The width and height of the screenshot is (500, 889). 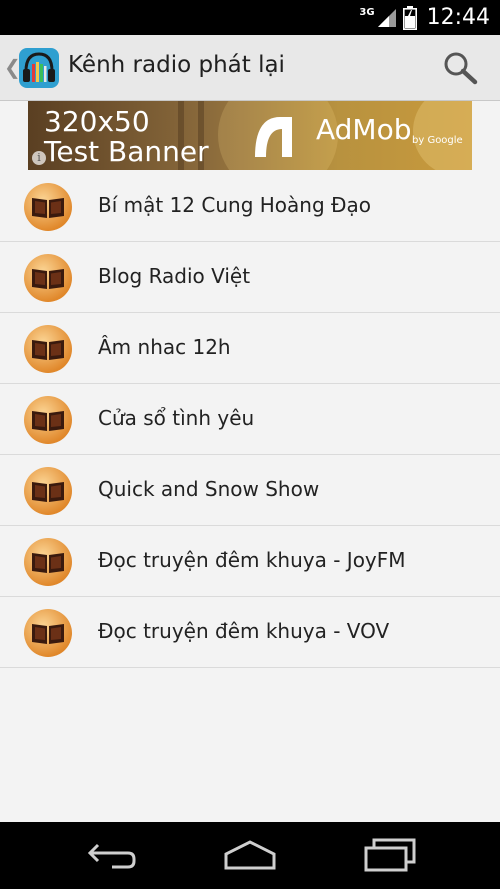 What do you see at coordinates (176, 65) in the screenshot?
I see `page-title: Kênh radio phát lại` at bounding box center [176, 65].